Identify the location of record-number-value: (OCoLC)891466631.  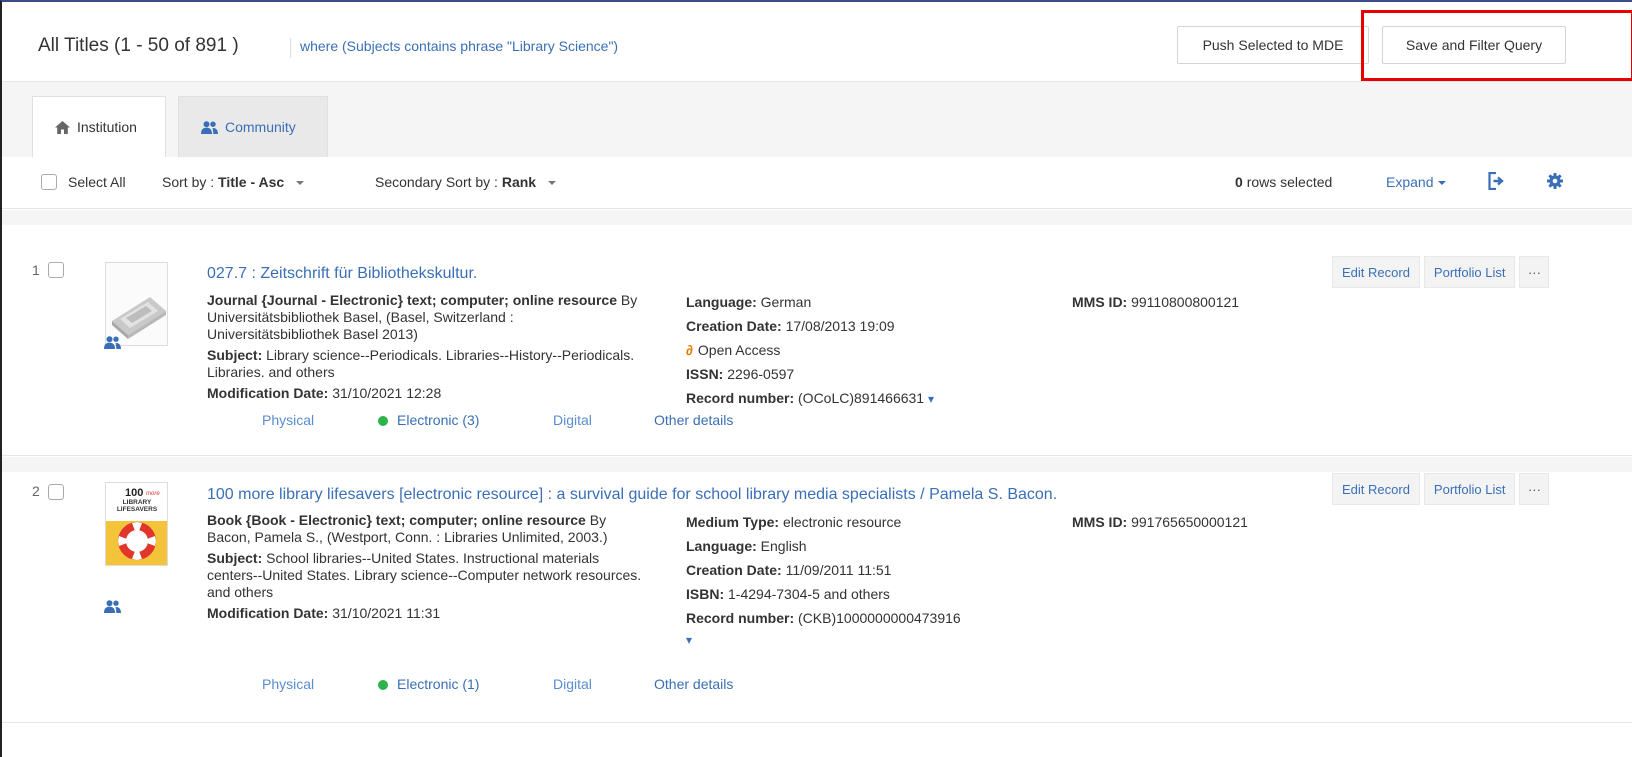
(861, 398).